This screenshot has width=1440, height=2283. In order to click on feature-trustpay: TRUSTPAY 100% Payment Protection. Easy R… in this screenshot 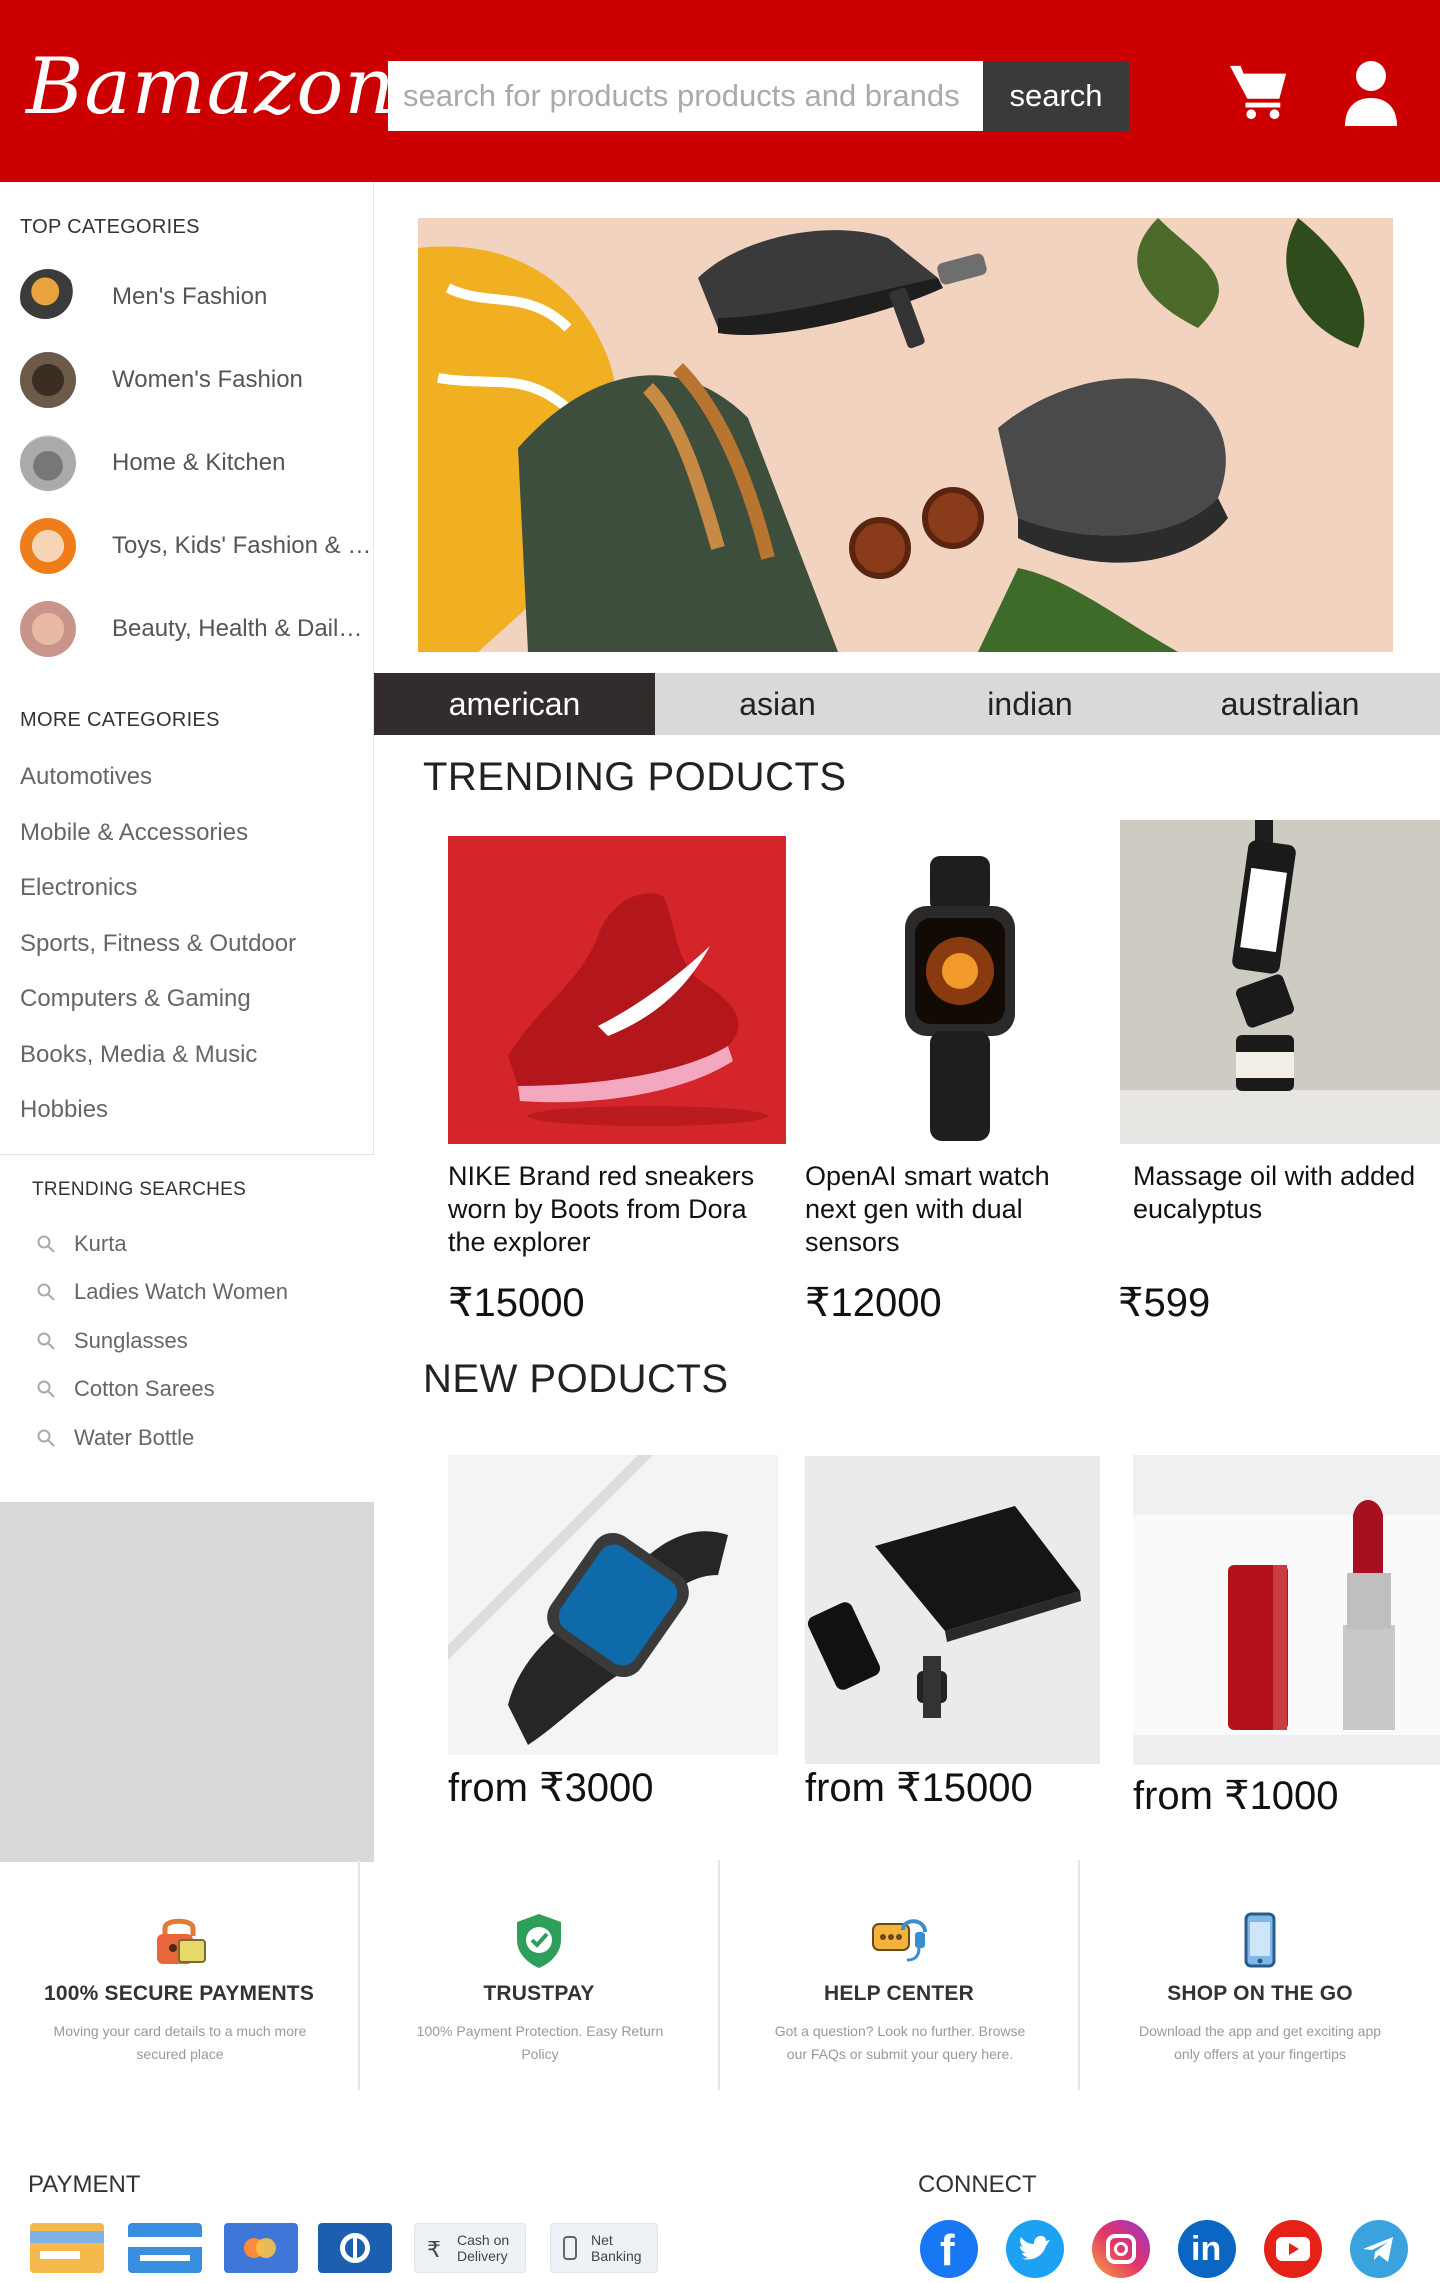, I will do `click(540, 1975)`.